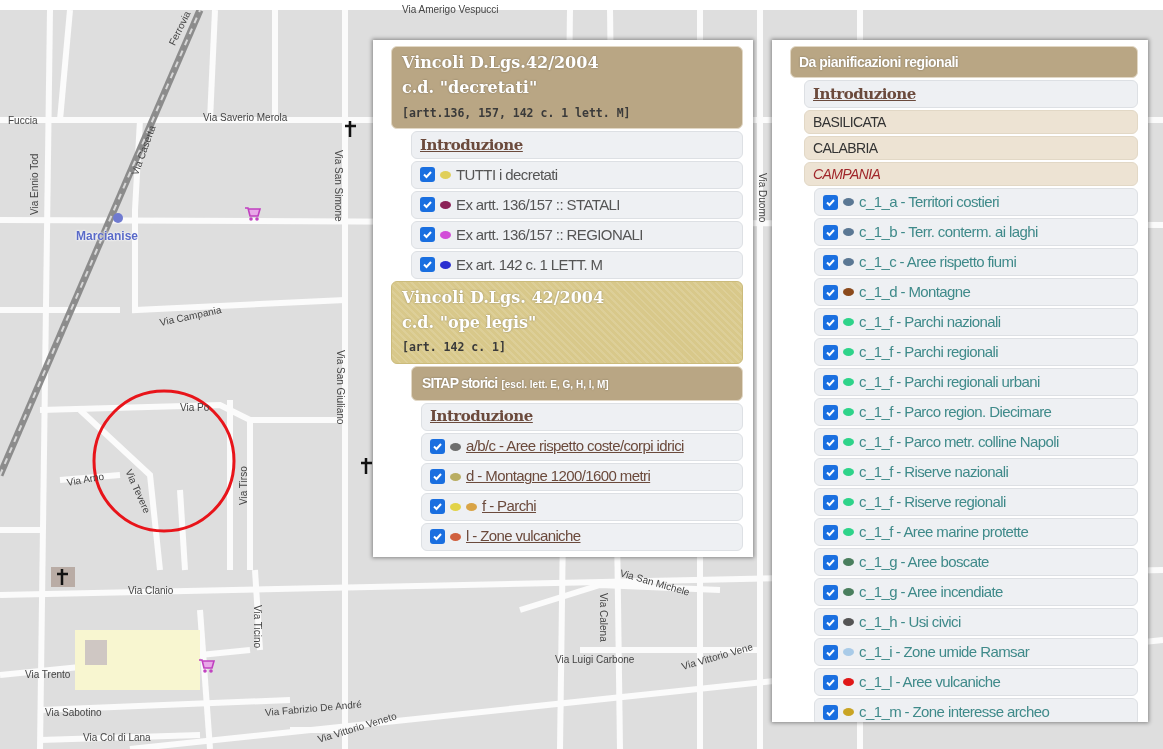 The width and height of the screenshot is (1163, 749). I want to click on street-label: Via Ennio Tod, so click(35, 184).